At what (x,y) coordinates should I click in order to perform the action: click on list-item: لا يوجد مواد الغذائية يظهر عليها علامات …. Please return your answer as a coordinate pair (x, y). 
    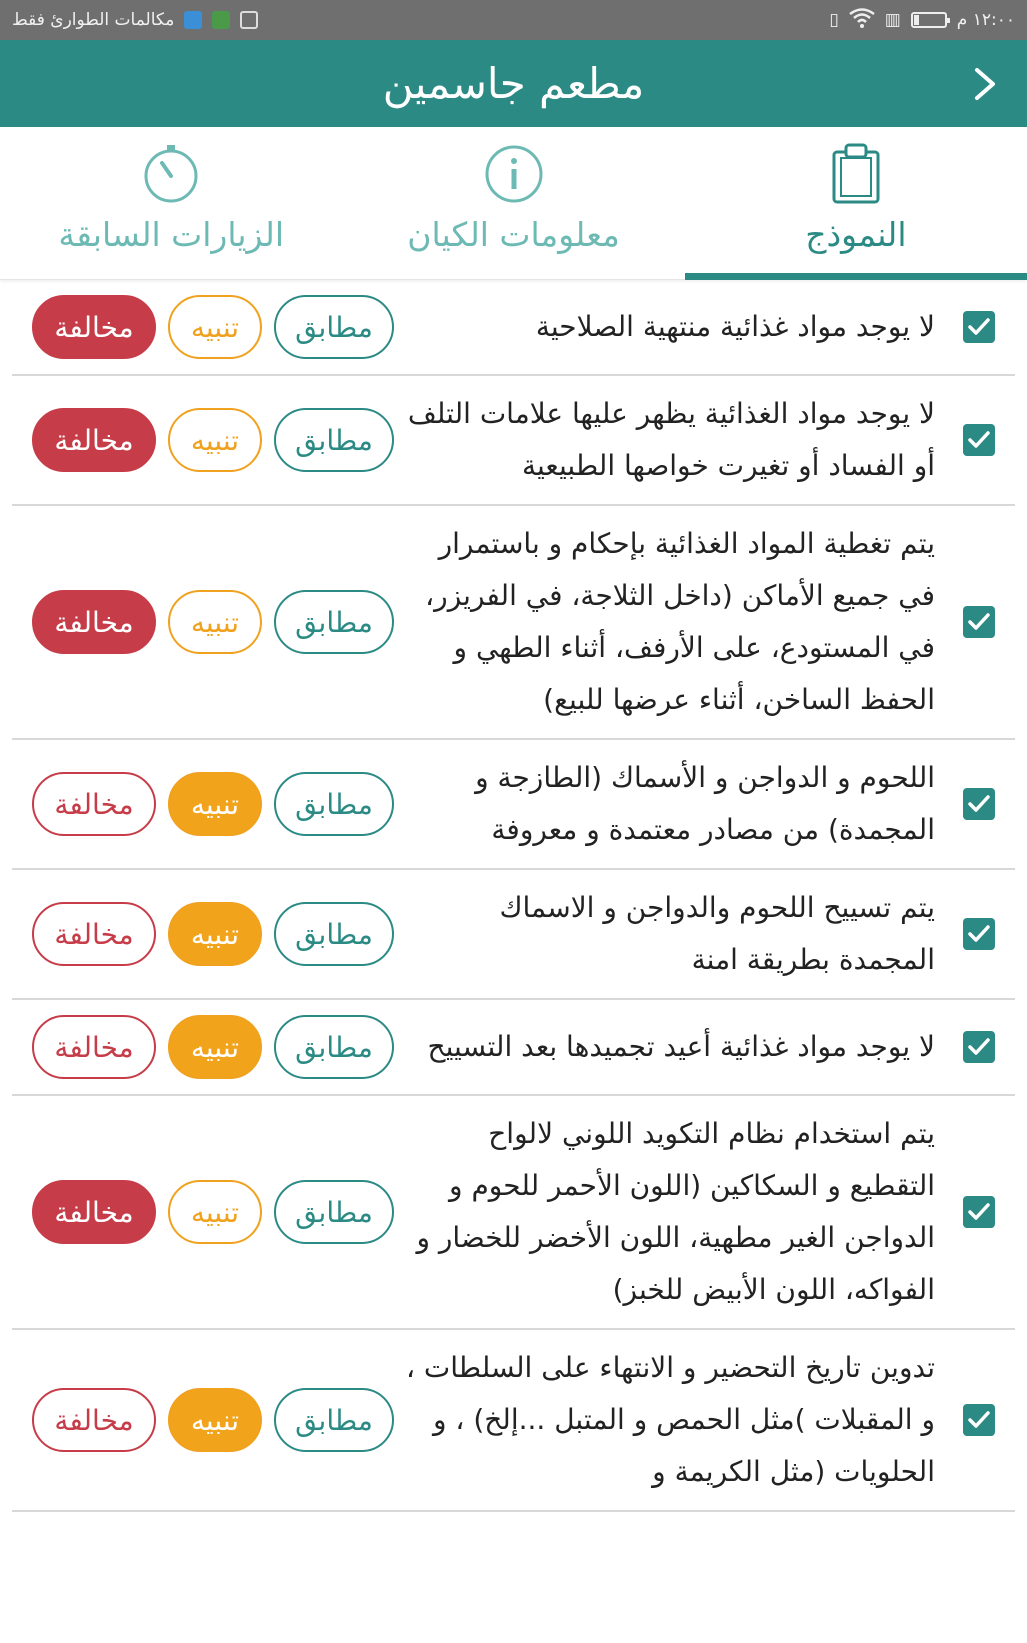
    Looking at the image, I should click on (513, 441).